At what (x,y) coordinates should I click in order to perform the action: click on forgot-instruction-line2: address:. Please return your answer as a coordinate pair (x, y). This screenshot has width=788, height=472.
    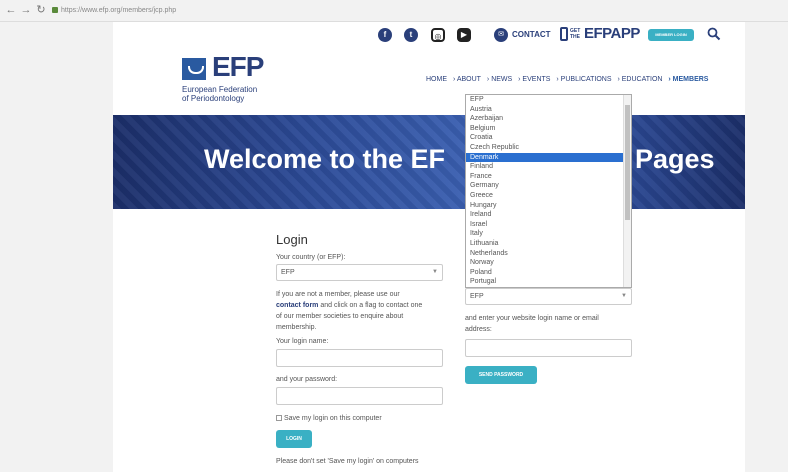
    Looking at the image, I should click on (478, 329).